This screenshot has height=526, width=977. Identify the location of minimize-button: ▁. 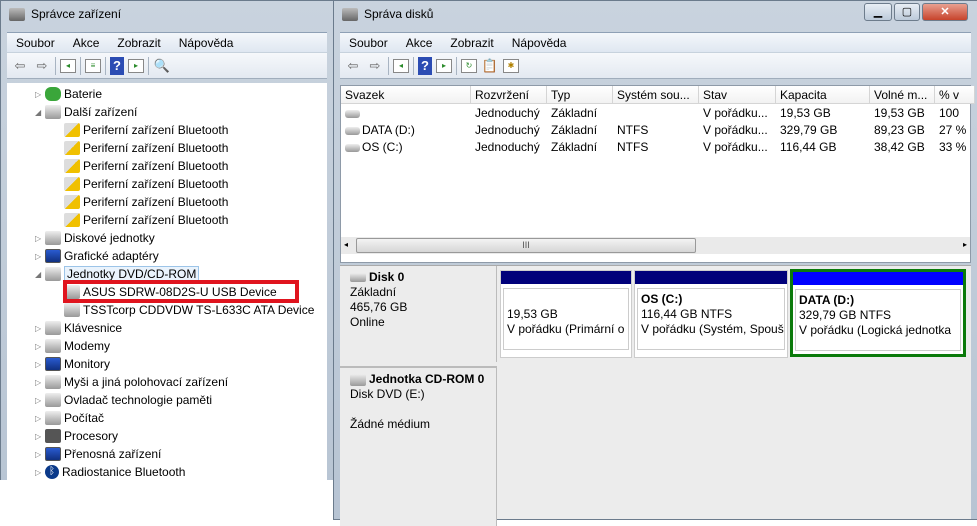
(878, 12).